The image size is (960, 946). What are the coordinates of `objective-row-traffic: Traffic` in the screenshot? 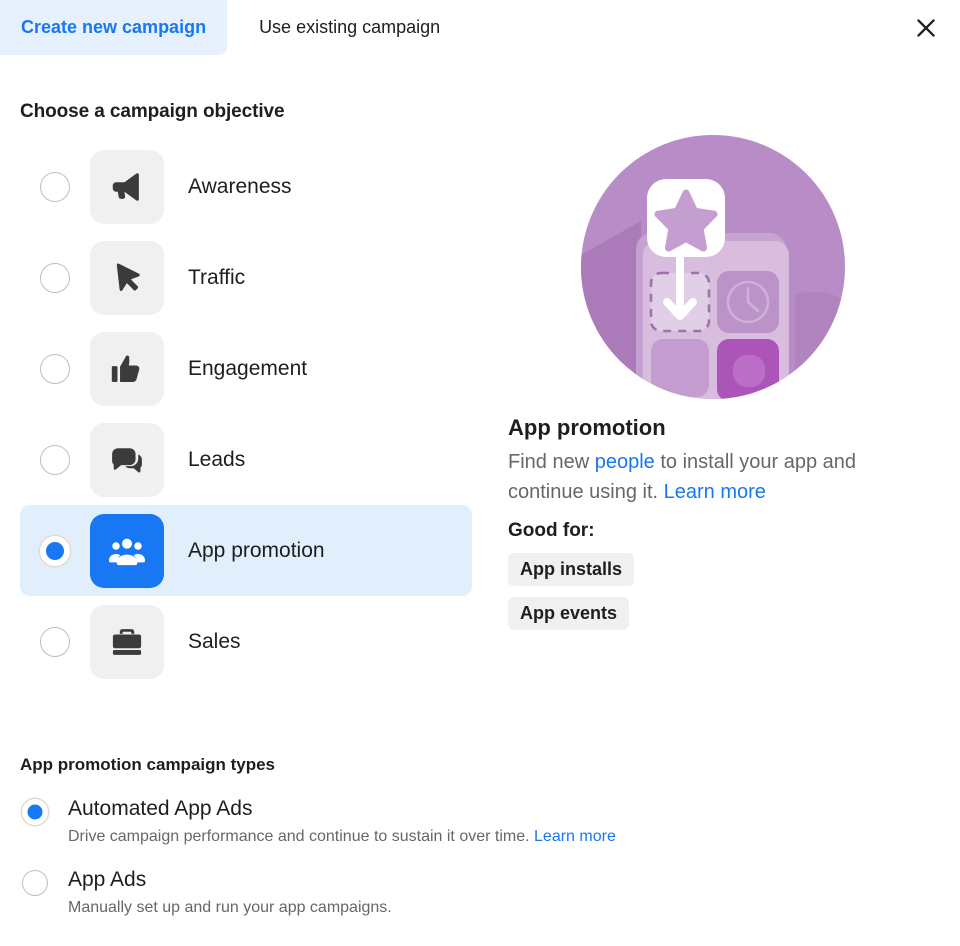 It's located at (246, 277).